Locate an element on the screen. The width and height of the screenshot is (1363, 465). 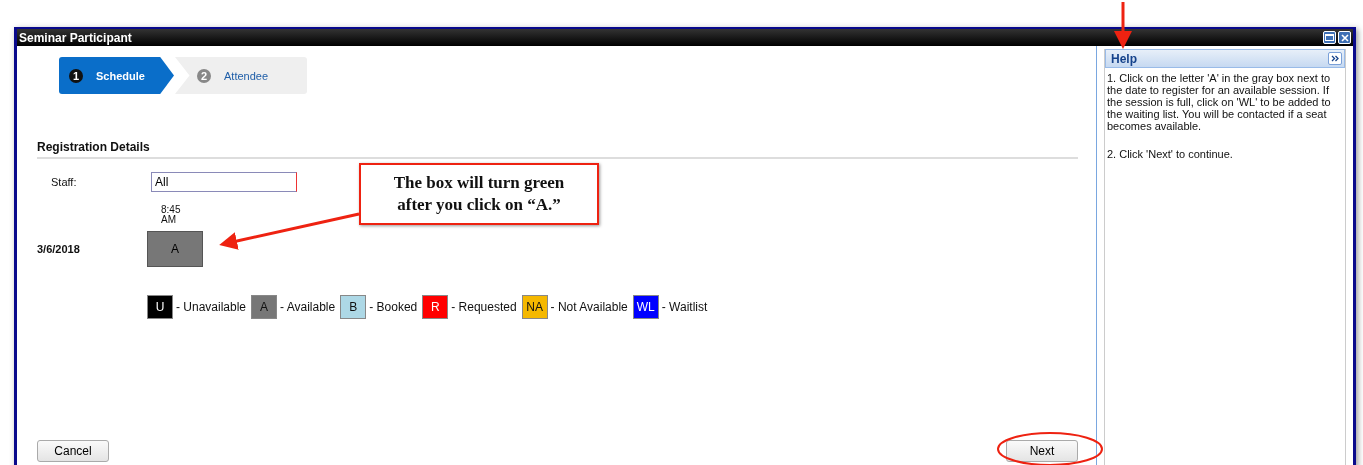
maximize-icon is located at coordinates (1329, 37).